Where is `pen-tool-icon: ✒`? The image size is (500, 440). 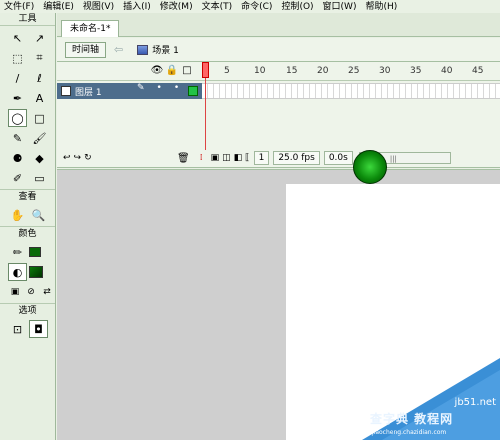 pen-tool-icon: ✒ is located at coordinates (17, 98).